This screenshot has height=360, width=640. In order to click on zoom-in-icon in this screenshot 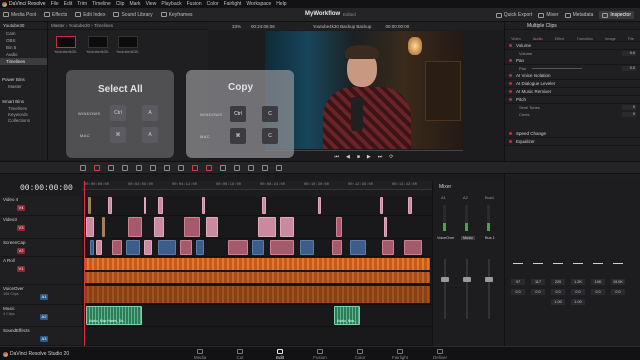, I will do `click(279, 167)`.